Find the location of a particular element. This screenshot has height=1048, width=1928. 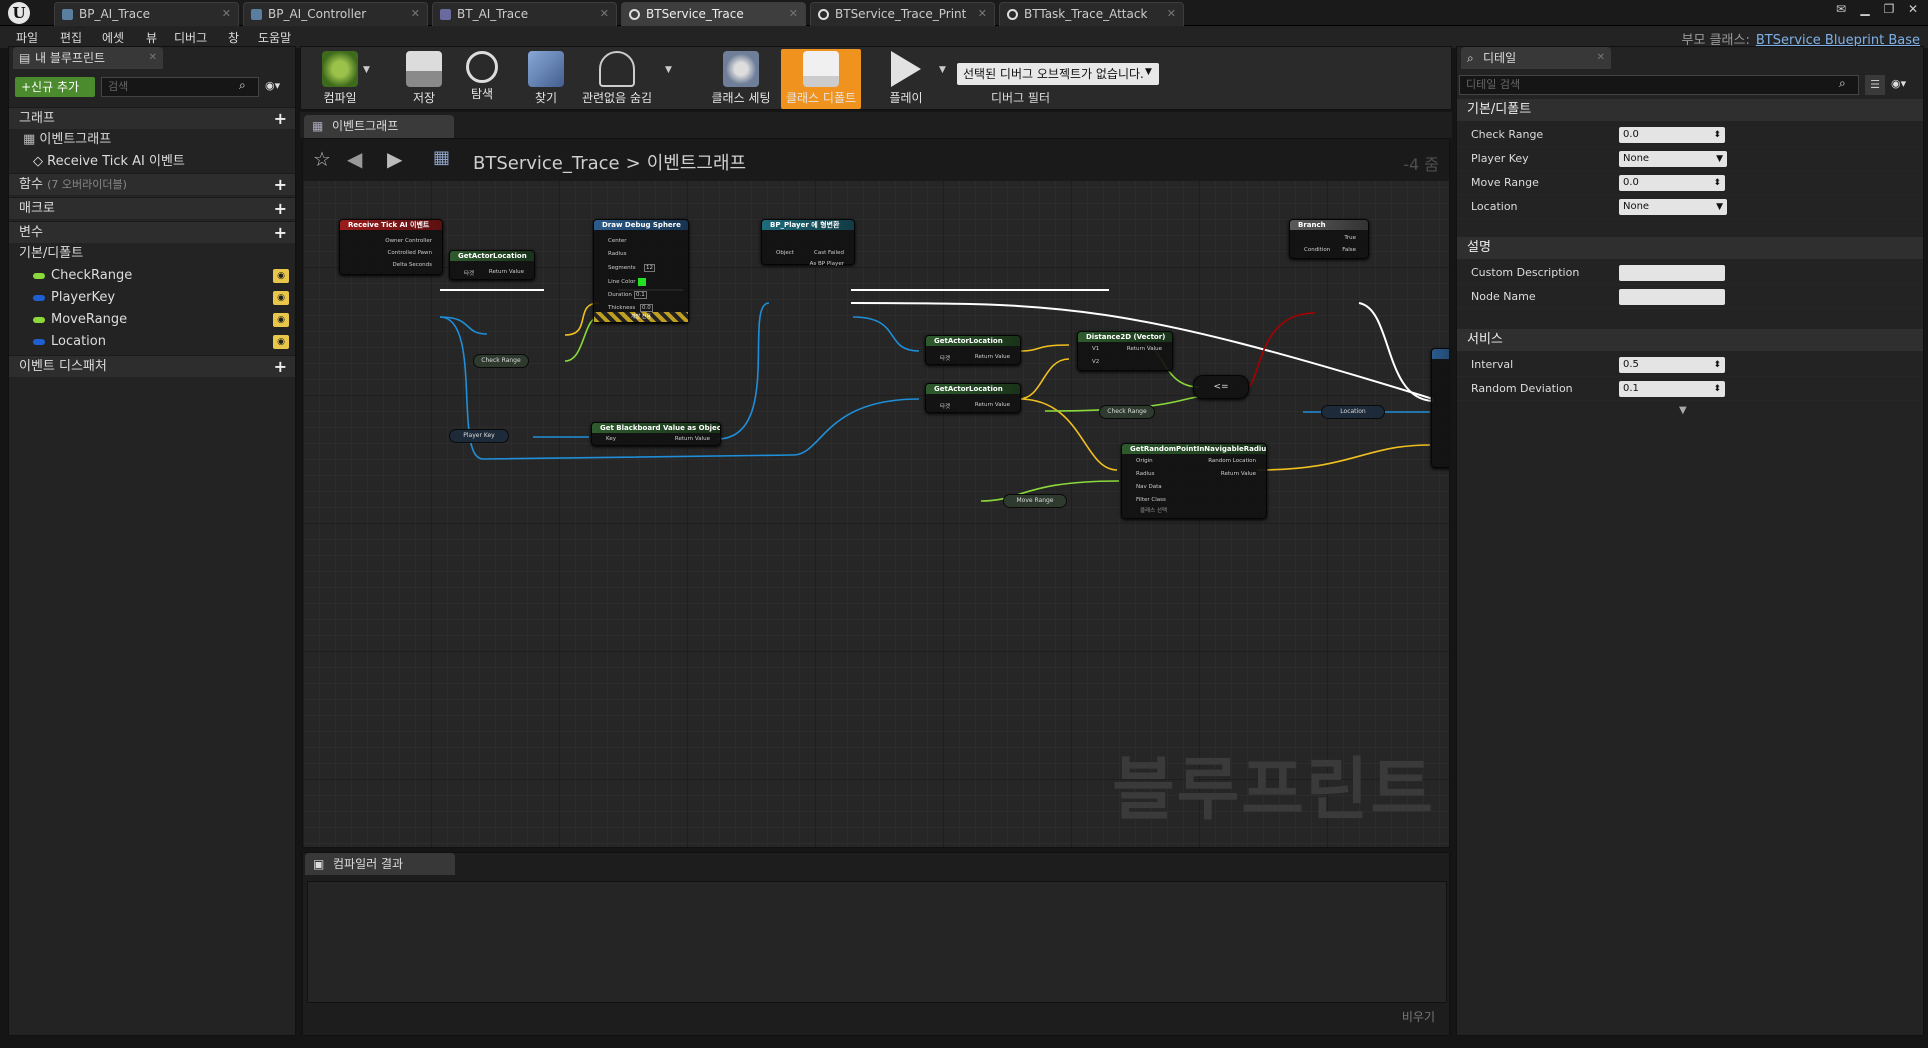

pin-v2: V2 is located at coordinates (1095, 362).